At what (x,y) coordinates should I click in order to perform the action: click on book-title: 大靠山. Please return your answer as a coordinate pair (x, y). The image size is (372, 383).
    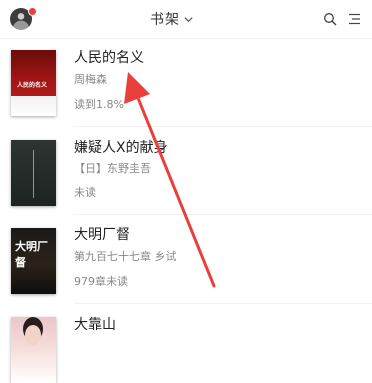
    Looking at the image, I should click on (95, 325).